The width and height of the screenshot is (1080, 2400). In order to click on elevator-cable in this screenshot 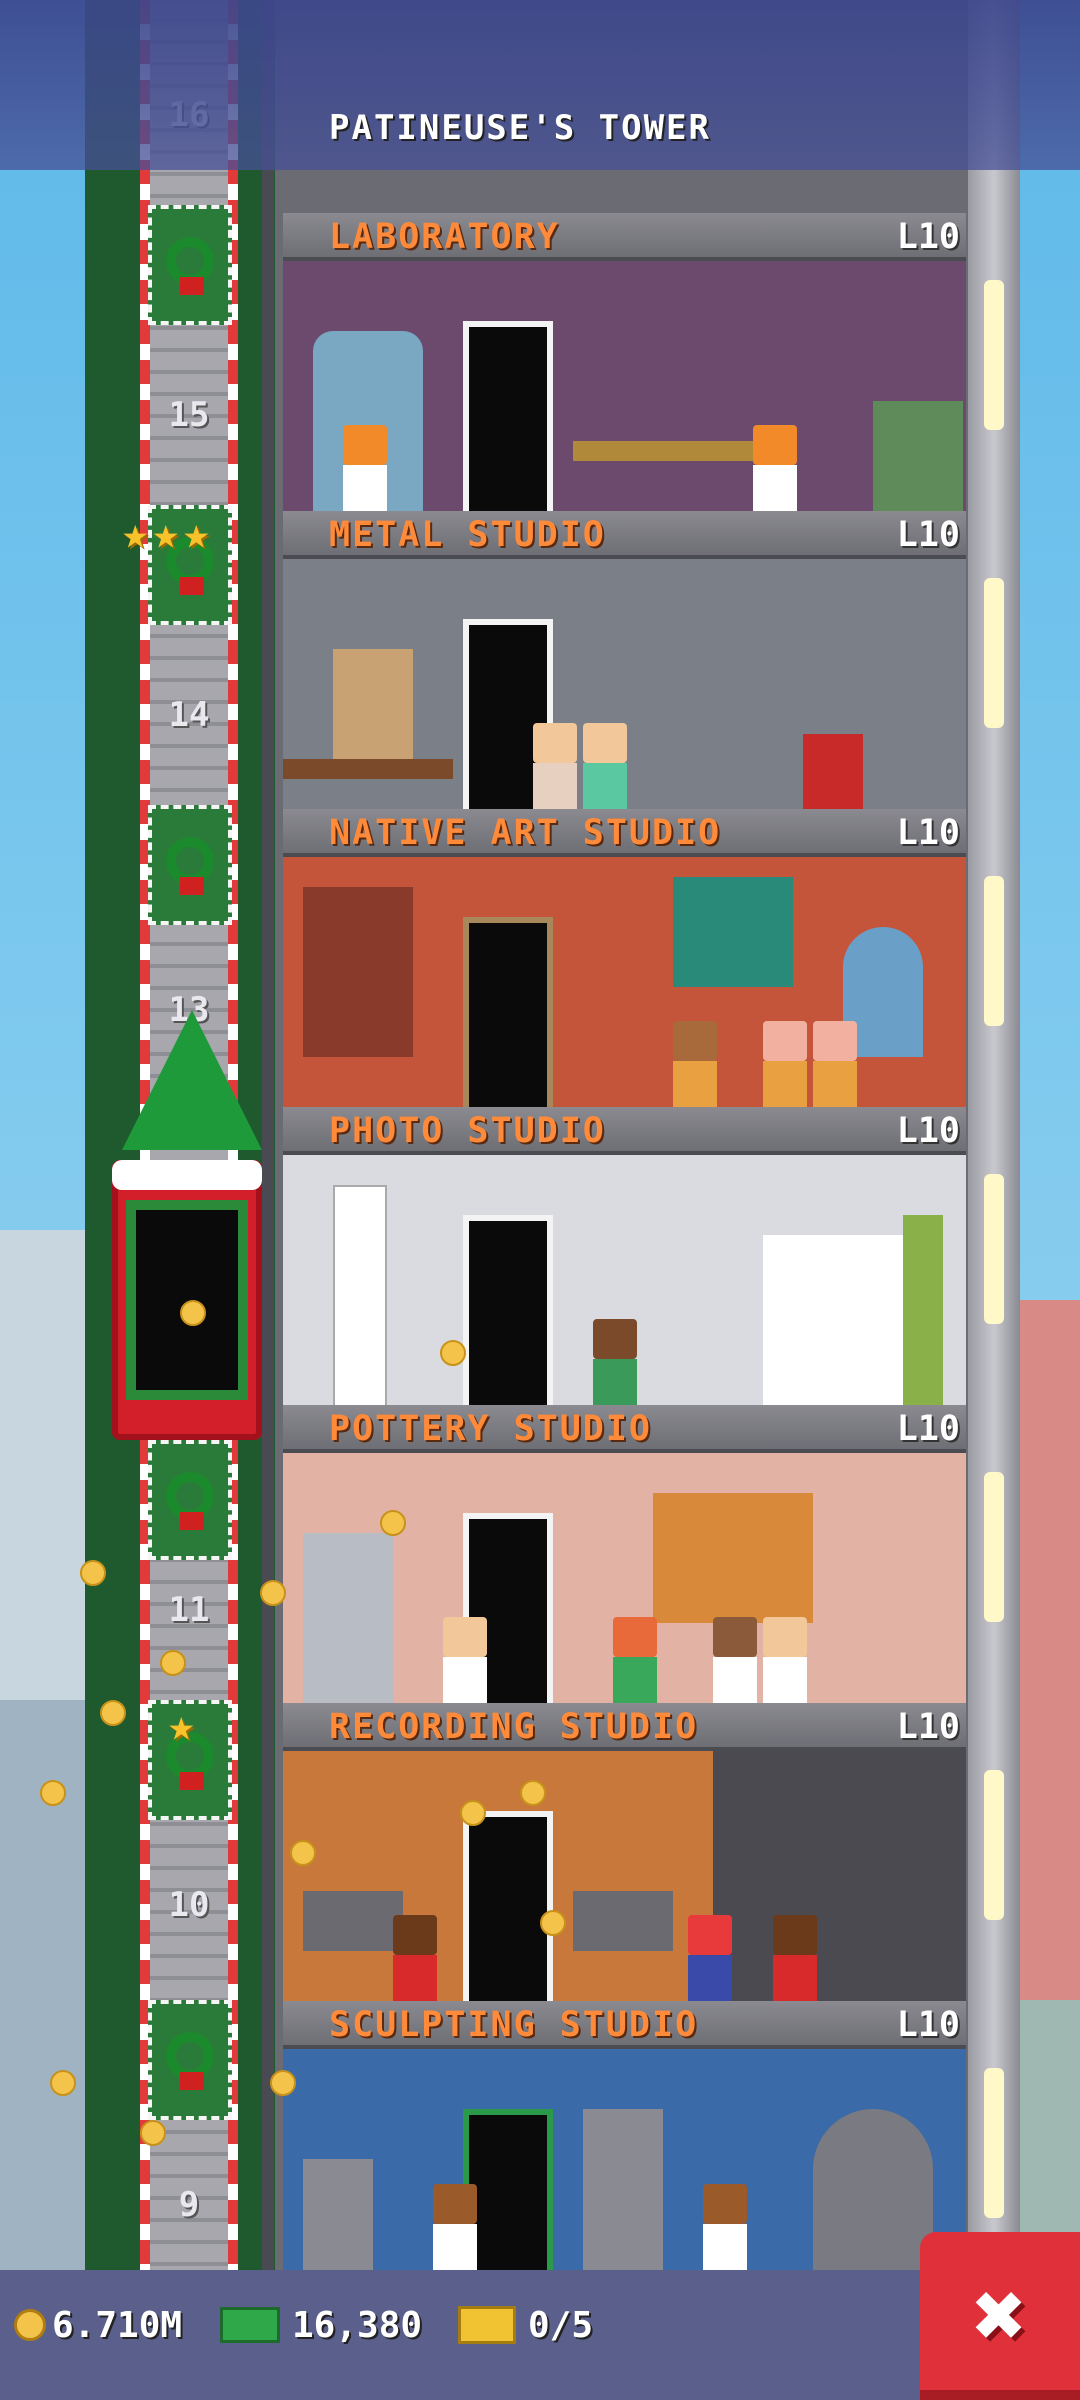, I will do `click(268, 1135)`.